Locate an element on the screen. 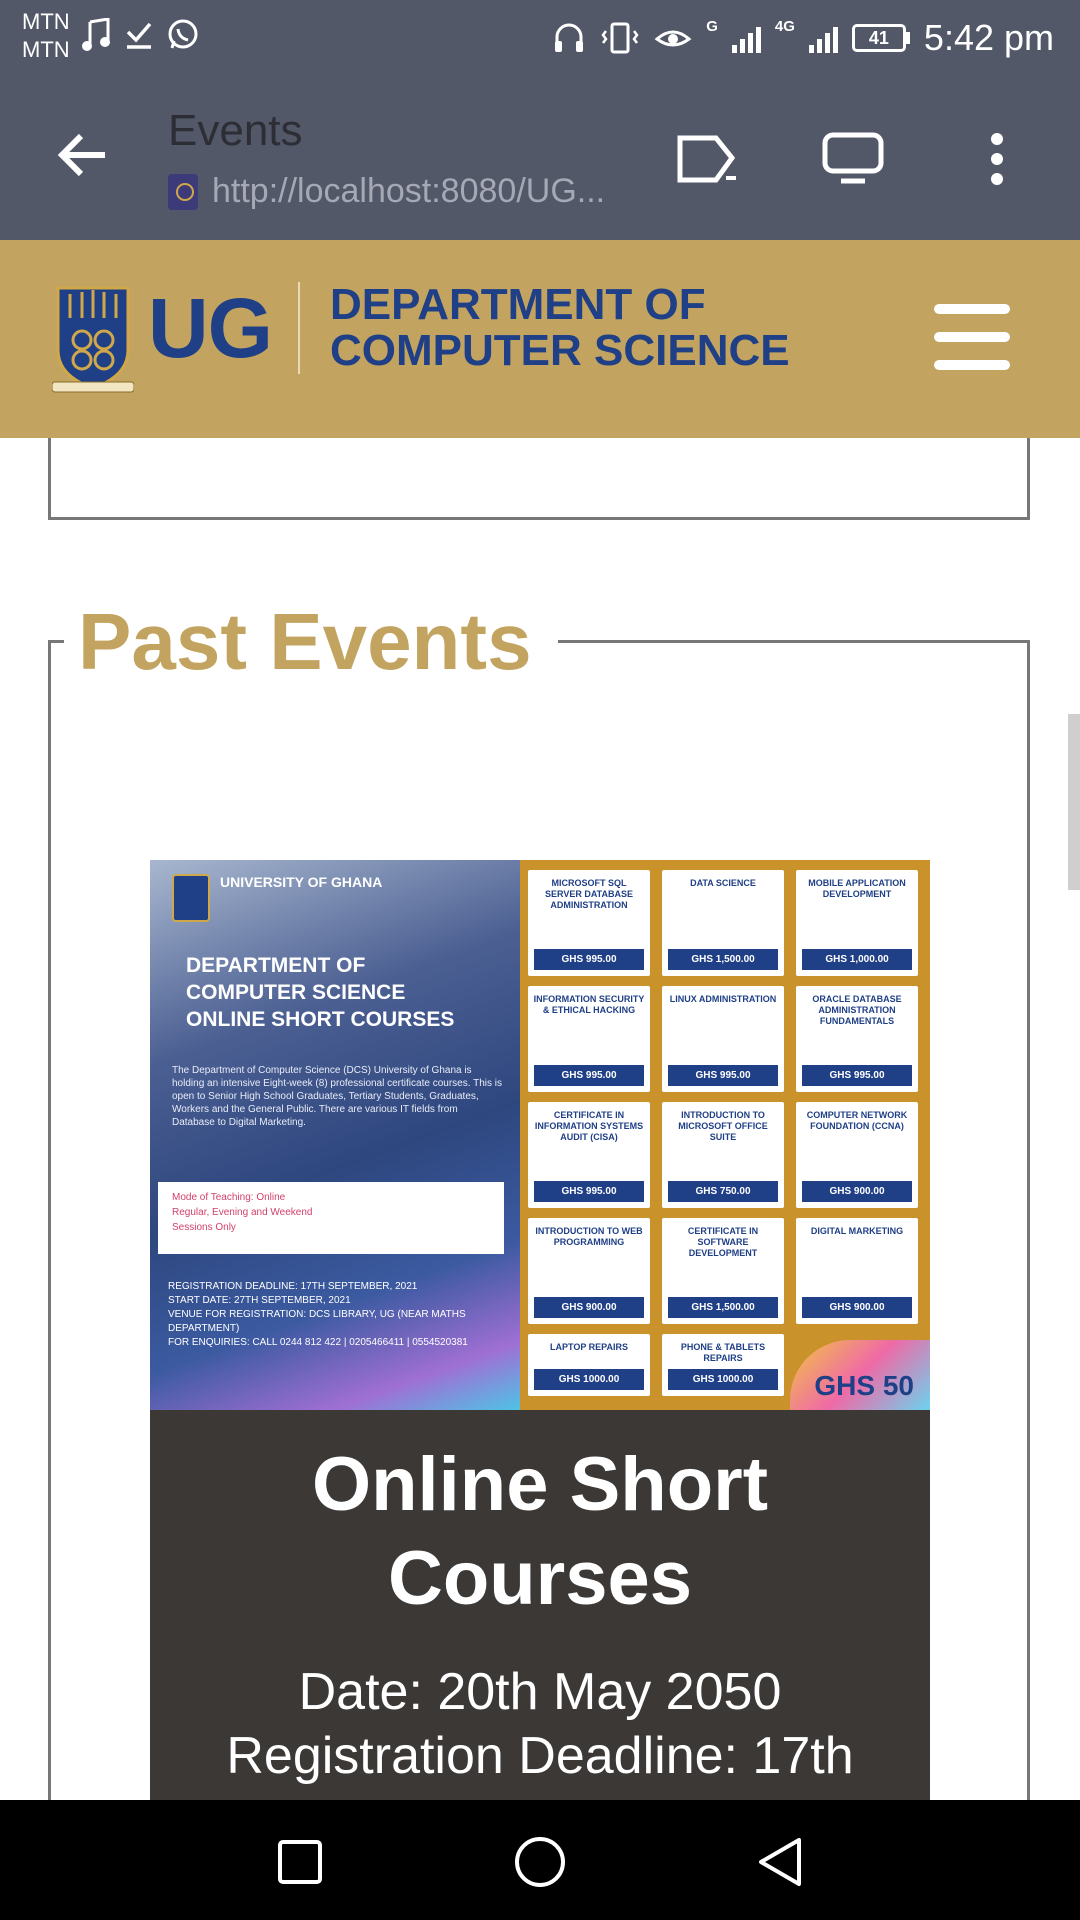  signal-strength-1-icon is located at coordinates (746, 38).